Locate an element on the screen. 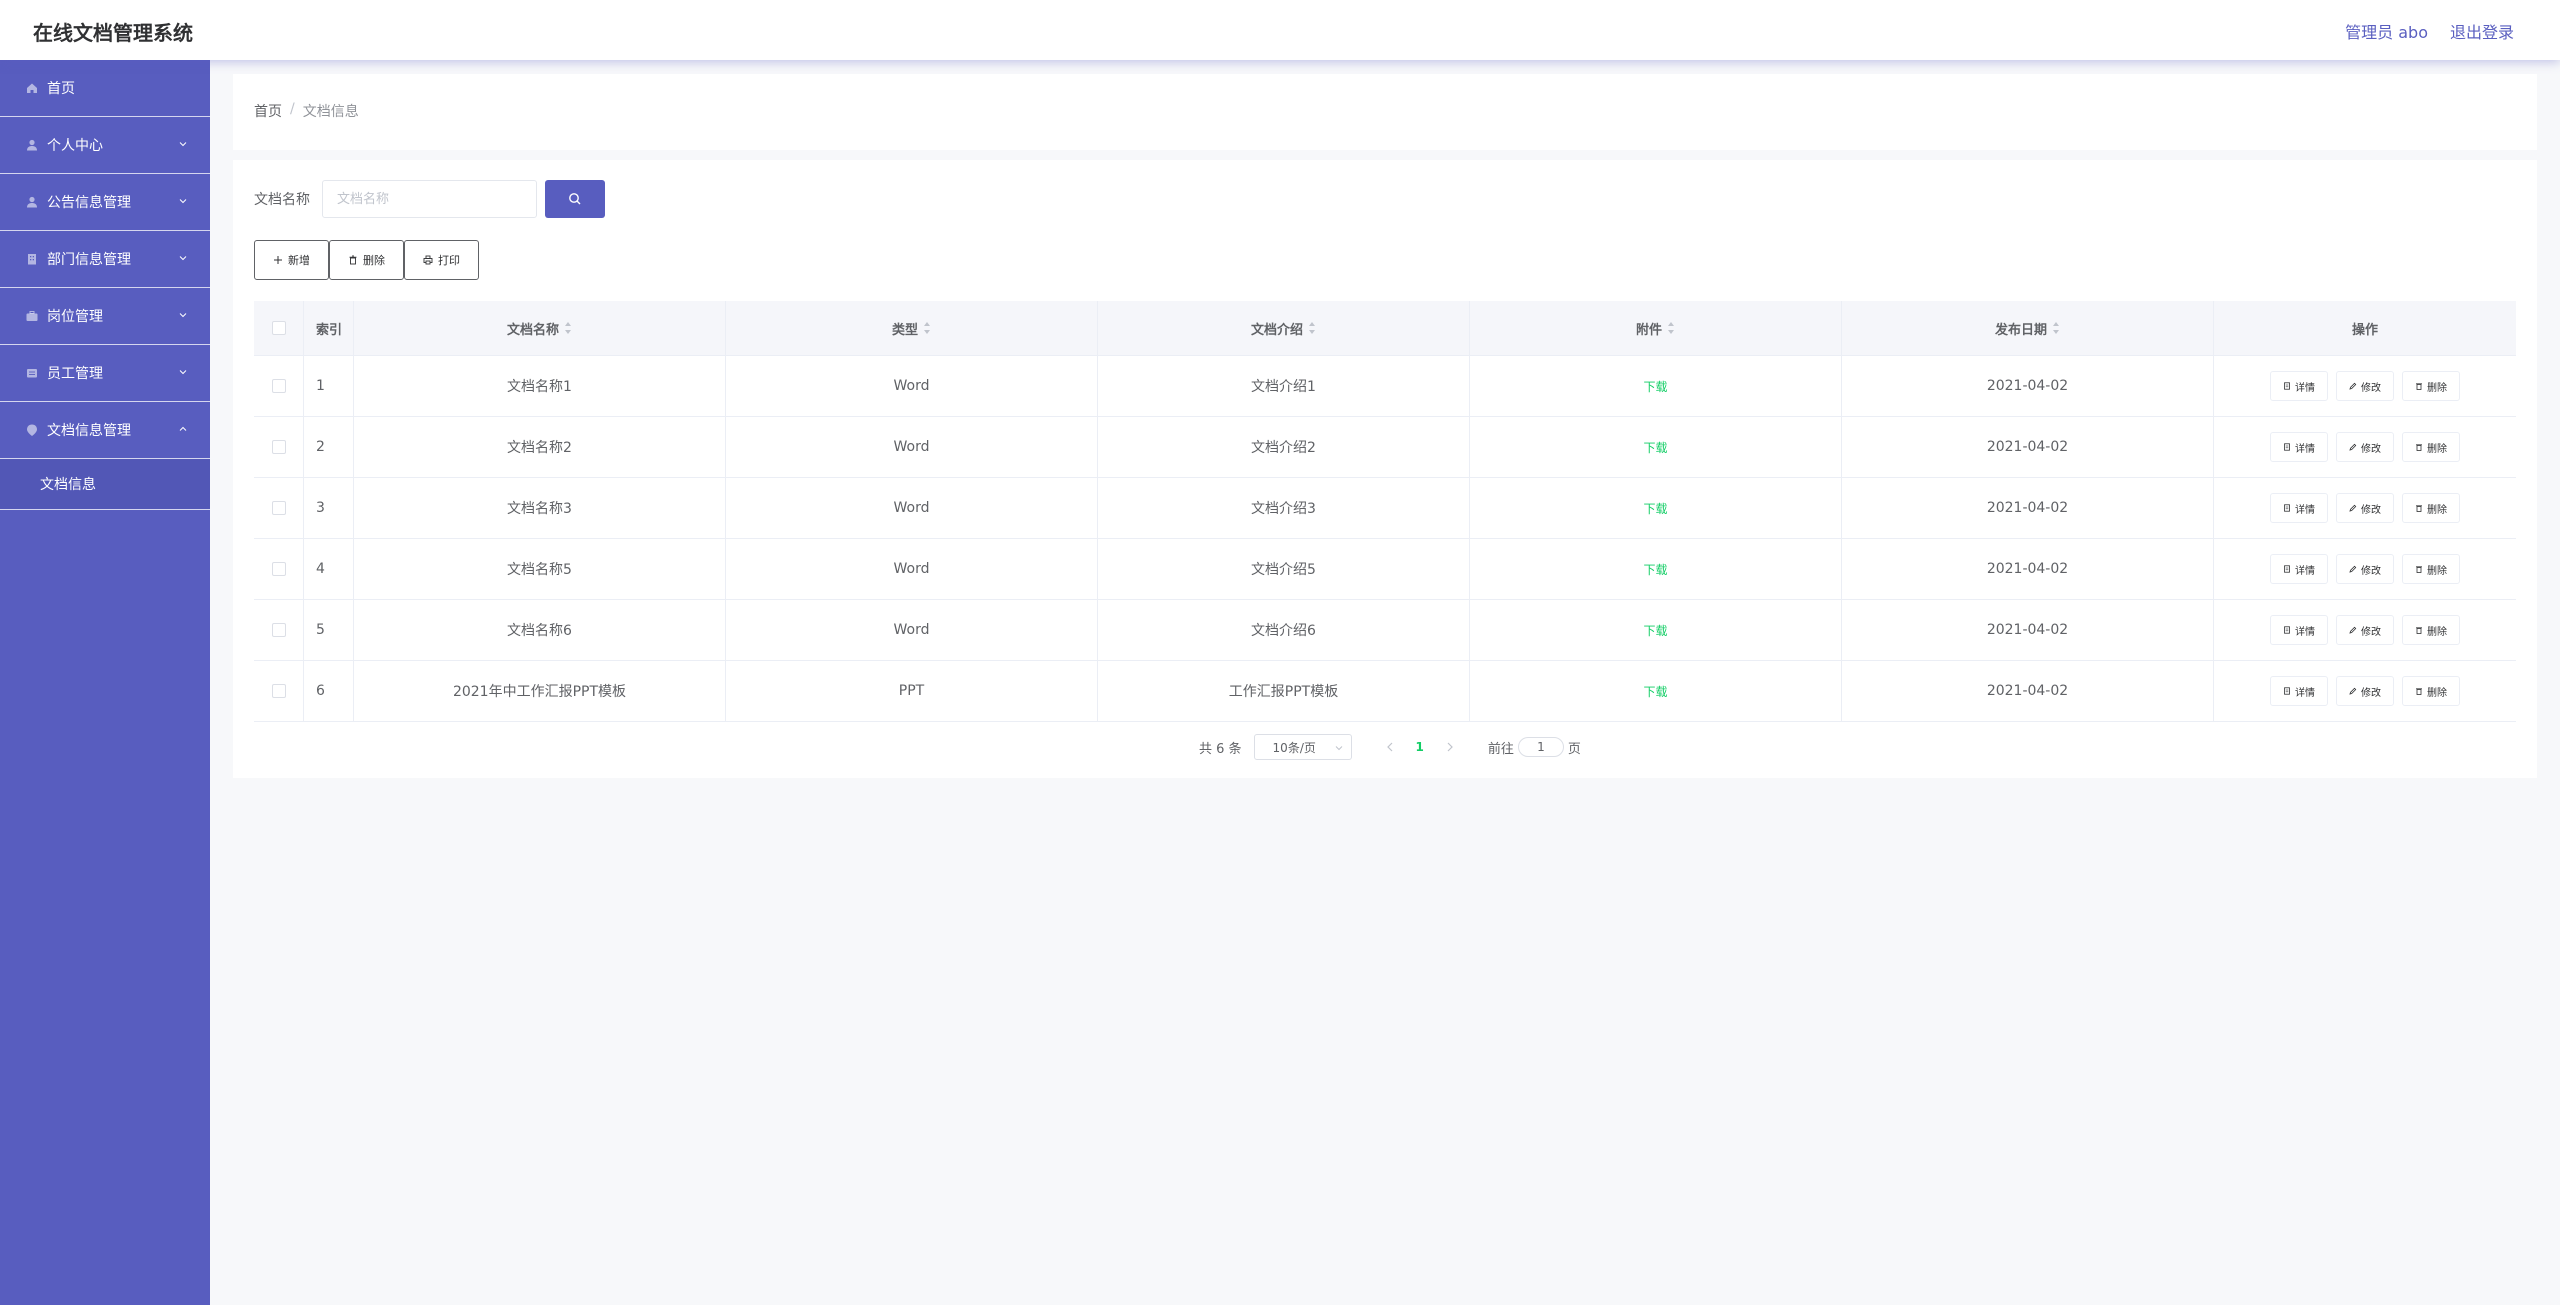 Image resolution: width=2560 pixels, height=1305 pixels. cell-index-text: 6 is located at coordinates (320, 691).